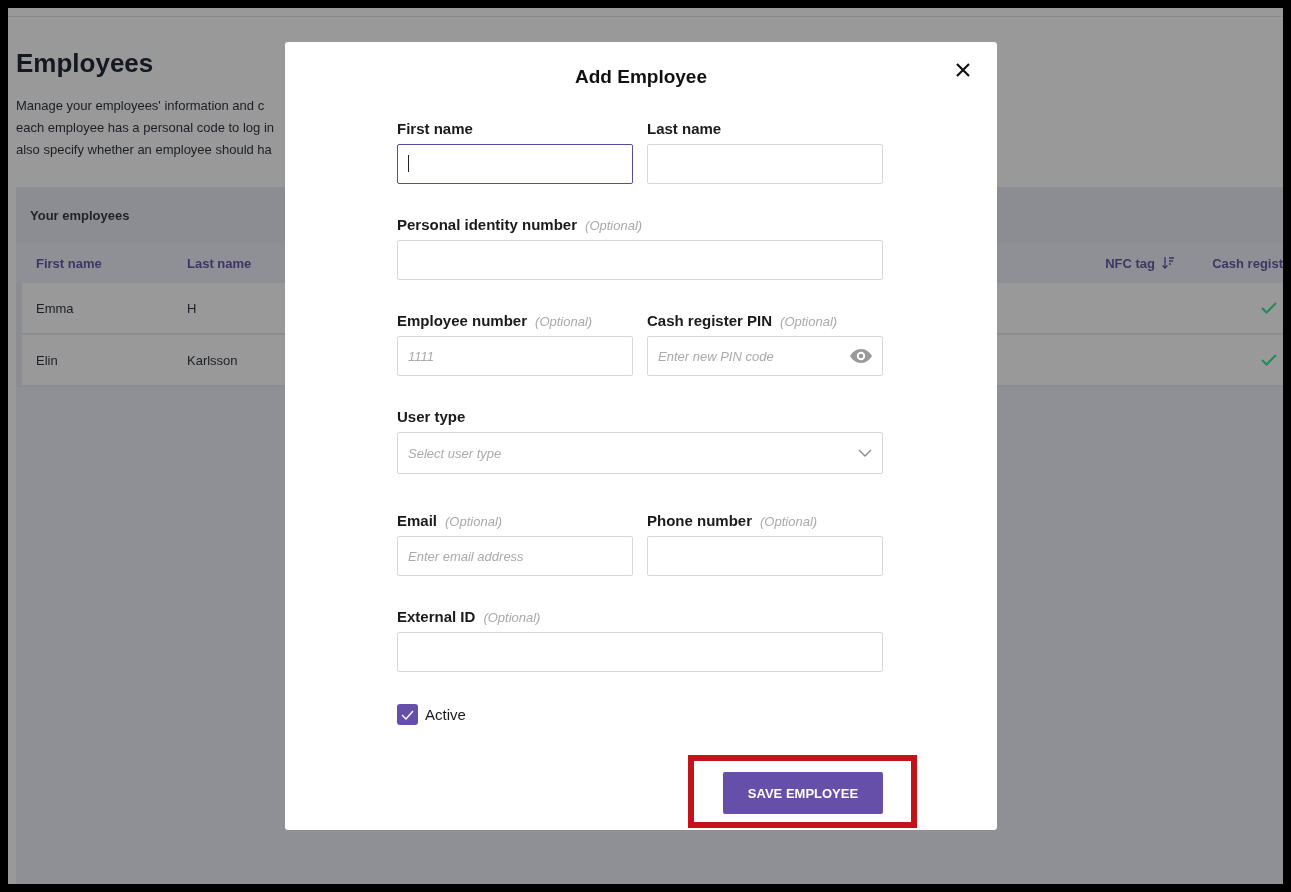  I want to click on description-text: each employee has a personal code to log in, so click(145, 128).